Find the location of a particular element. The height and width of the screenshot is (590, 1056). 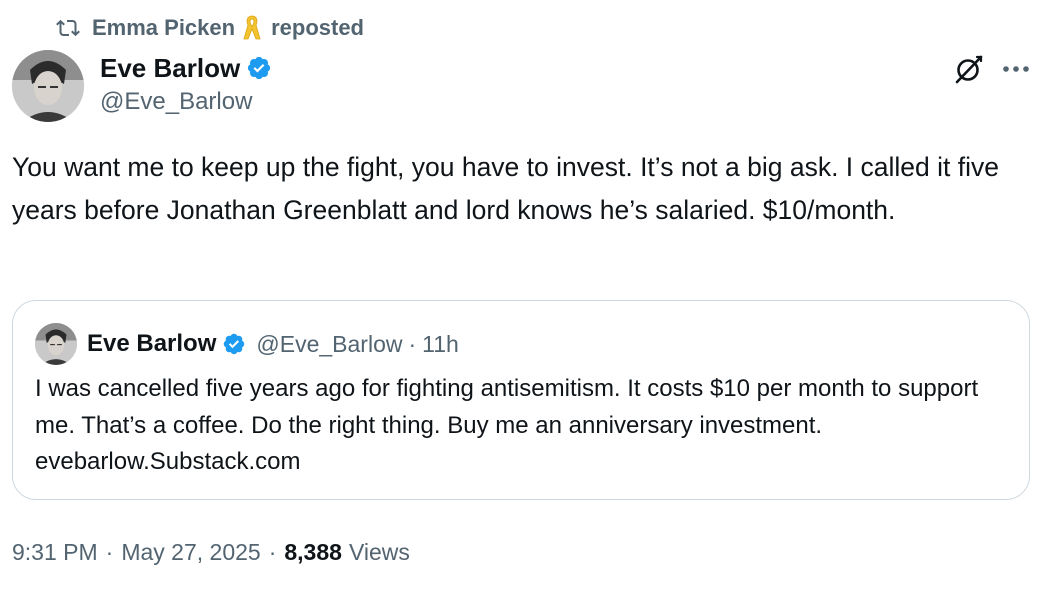

views-label: Views is located at coordinates (379, 551).